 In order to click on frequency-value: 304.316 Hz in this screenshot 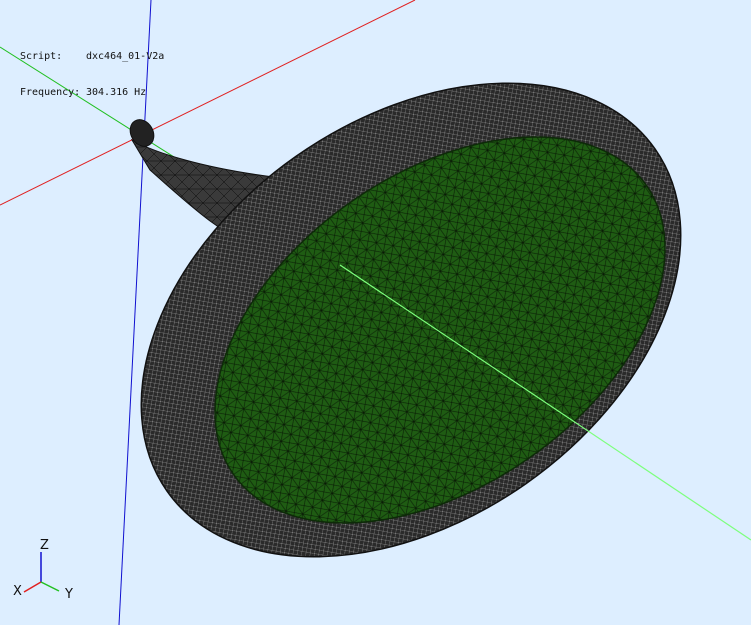, I will do `click(116, 92)`.